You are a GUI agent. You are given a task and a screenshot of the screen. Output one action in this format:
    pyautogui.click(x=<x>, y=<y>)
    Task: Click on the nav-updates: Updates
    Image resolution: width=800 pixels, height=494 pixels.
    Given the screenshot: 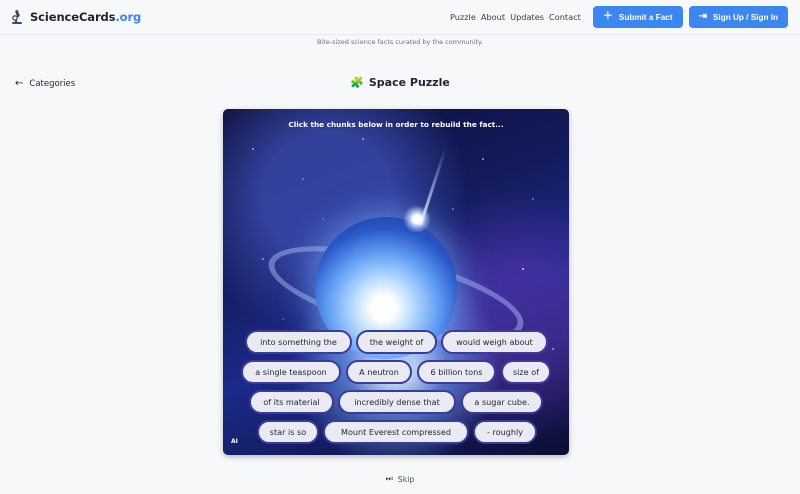 What is the action you would take?
    pyautogui.click(x=527, y=17)
    